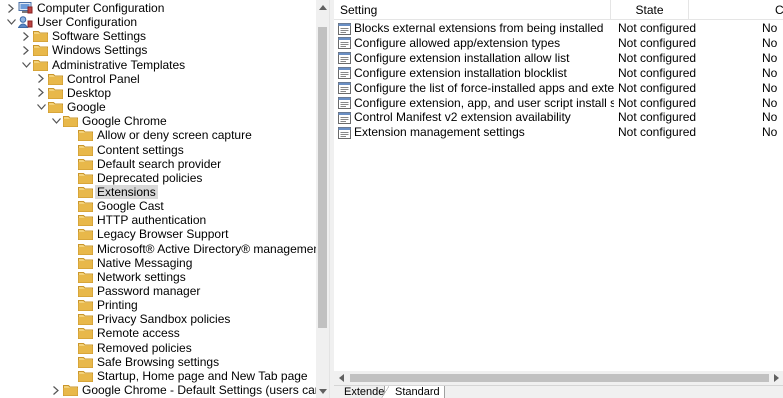 The width and height of the screenshot is (783, 398). I want to click on tree-item-label: Google, so click(86, 107).